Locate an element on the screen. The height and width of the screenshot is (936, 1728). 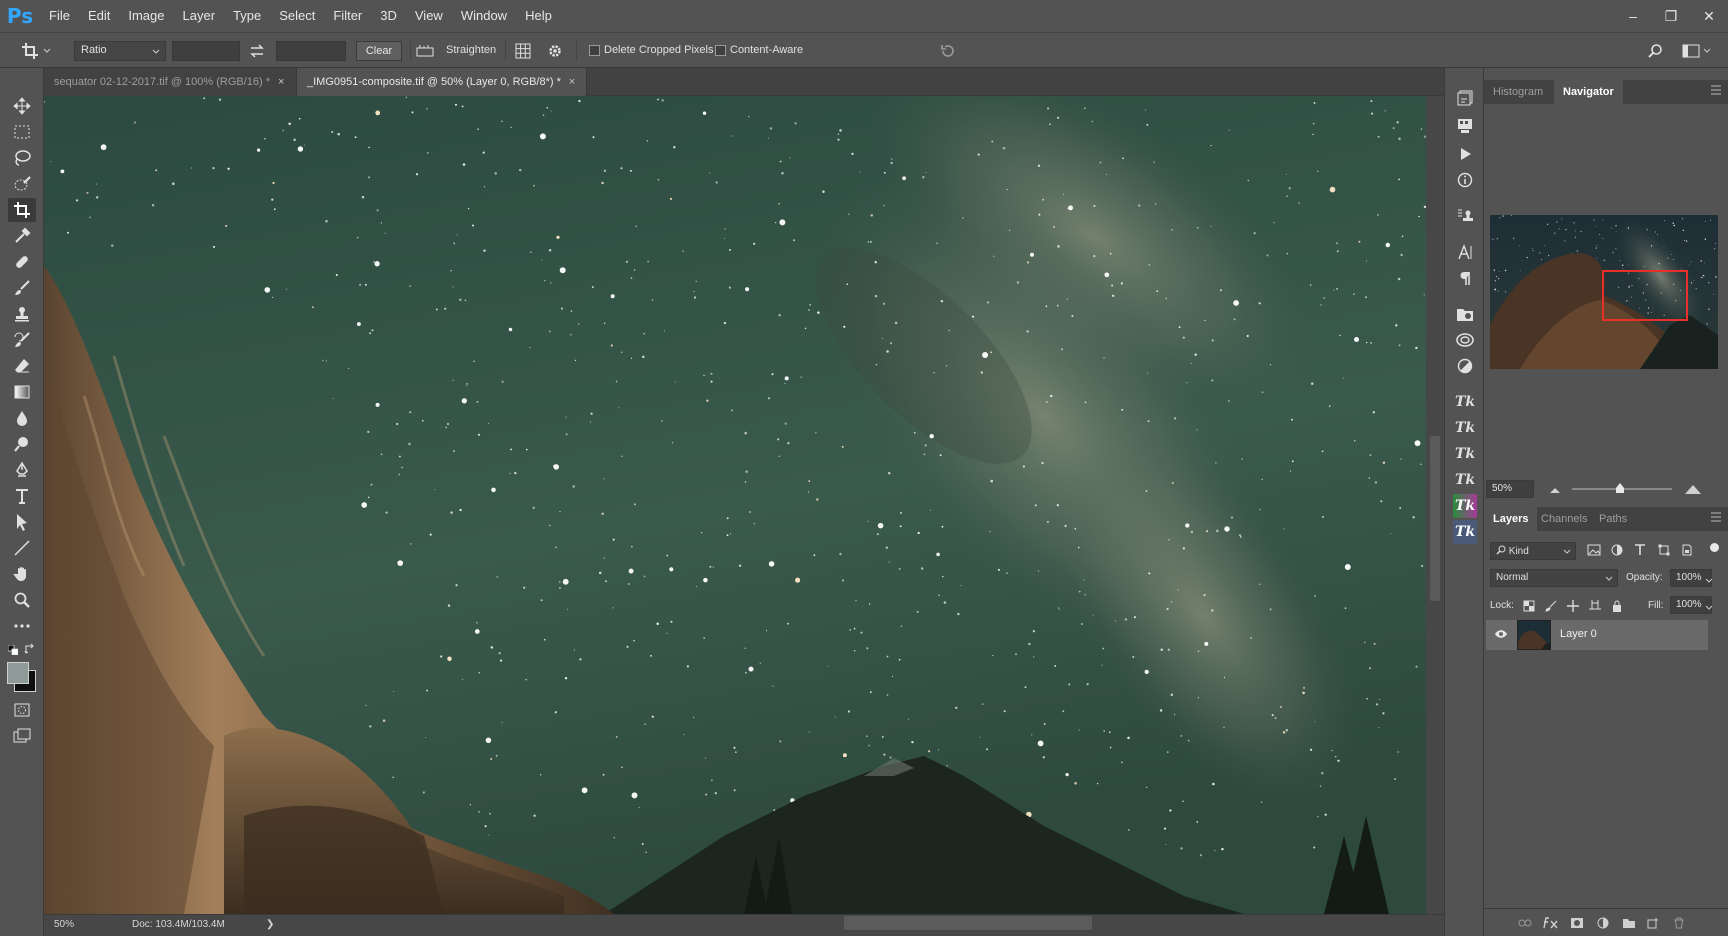
healing-brush-tool-icon is located at coordinates (22, 262).